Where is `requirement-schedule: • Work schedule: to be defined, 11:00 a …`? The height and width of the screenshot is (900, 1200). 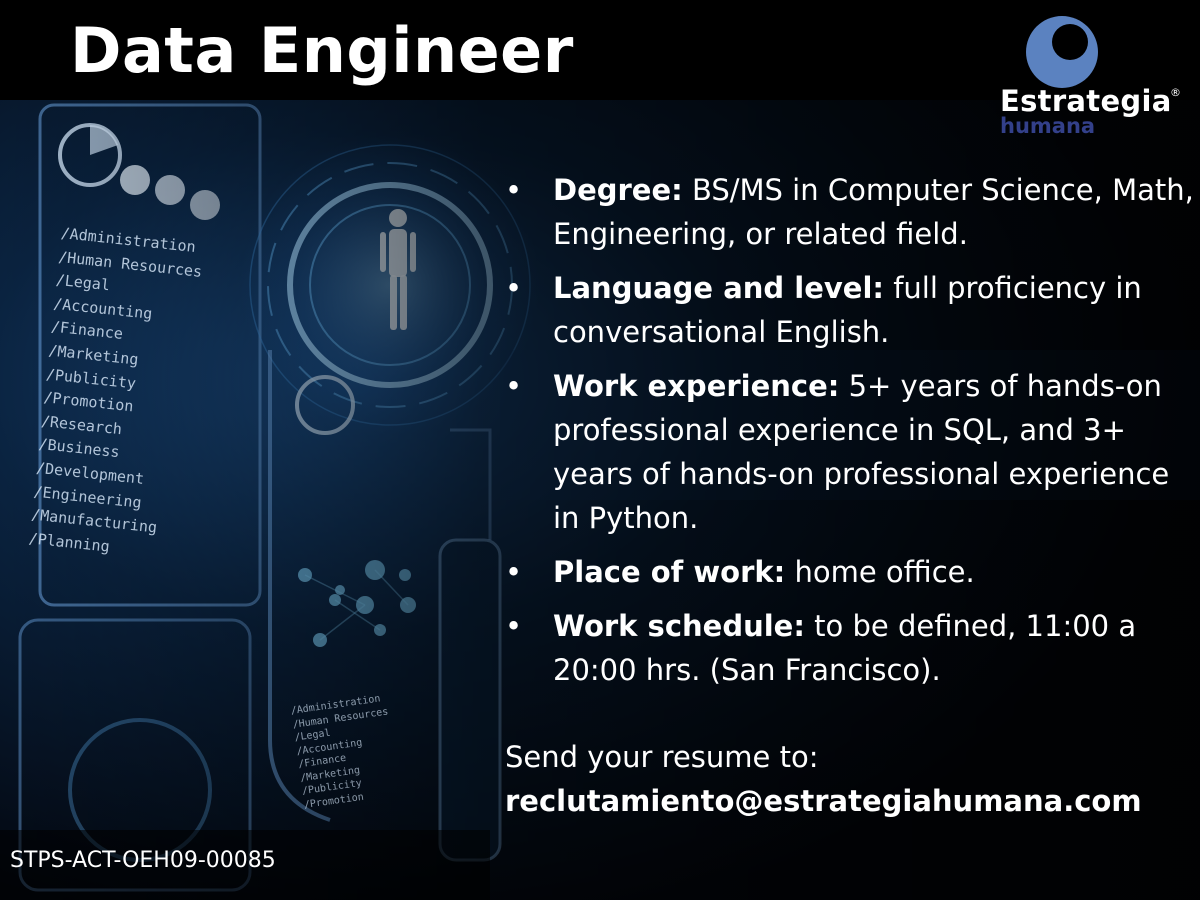
requirement-schedule: • Work schedule: to be defined, 11:00 a … is located at coordinates (850, 648).